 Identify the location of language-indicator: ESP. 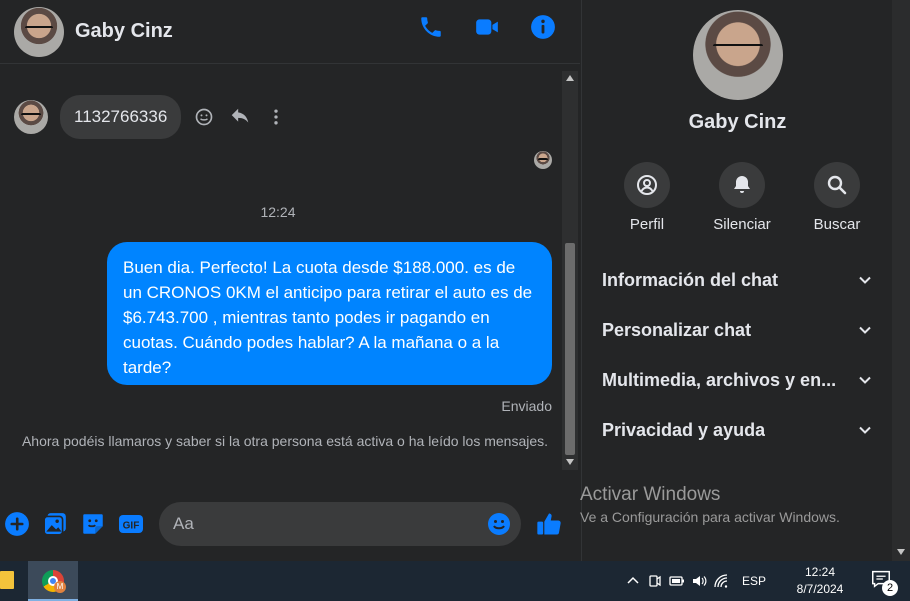
(754, 581).